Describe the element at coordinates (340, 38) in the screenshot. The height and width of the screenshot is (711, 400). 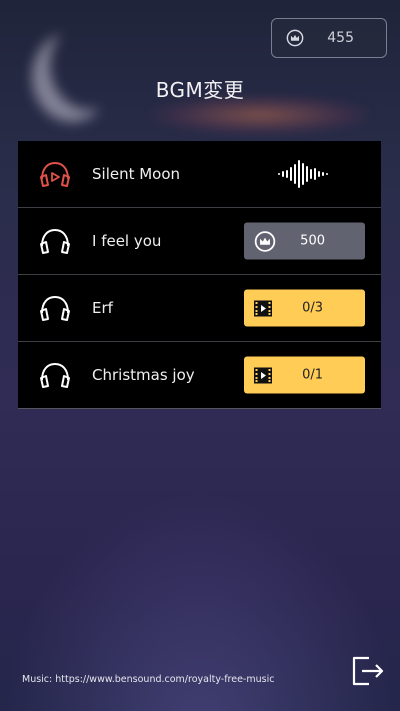
I see `coin-count: 455` at that location.